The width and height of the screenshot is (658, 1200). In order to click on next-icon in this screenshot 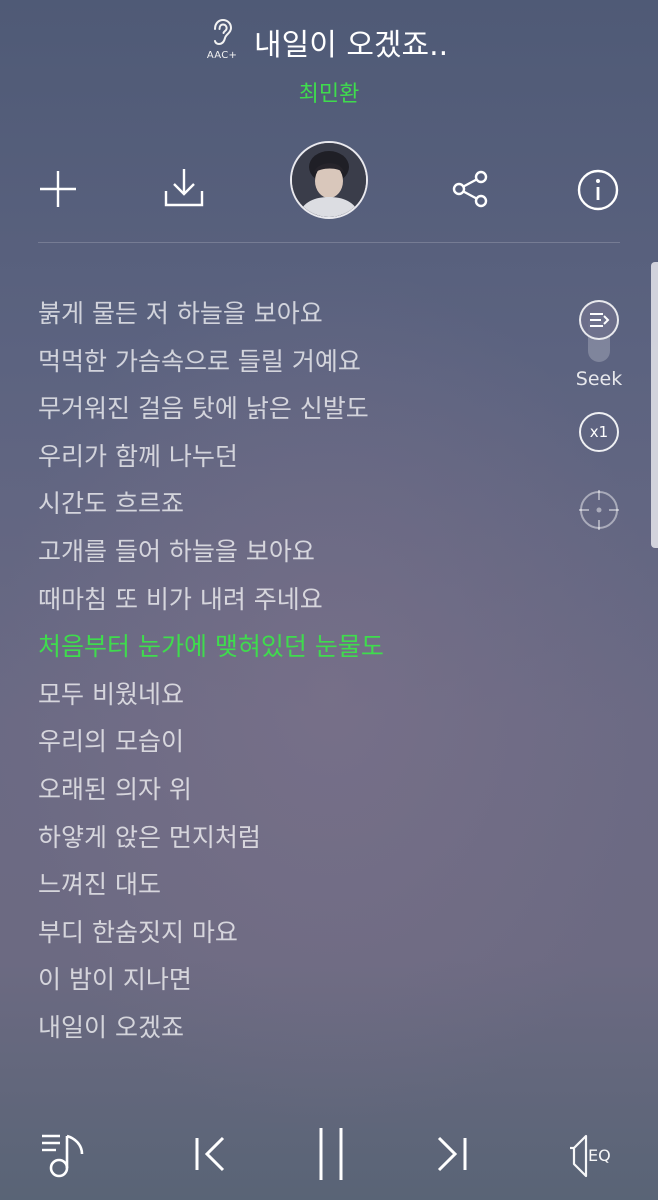, I will do `click(452, 1154)`.